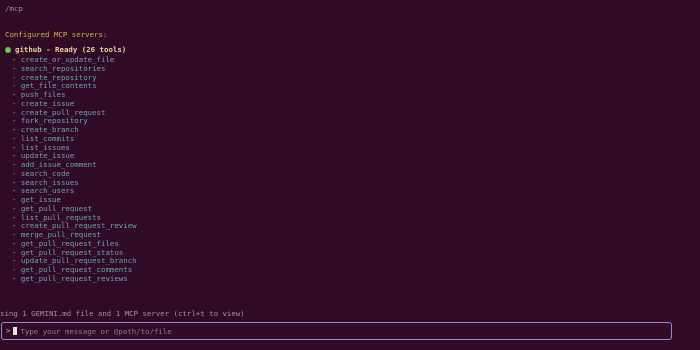 The width and height of the screenshot is (700, 350). I want to click on tool-name: search_repositories, so click(63, 68).